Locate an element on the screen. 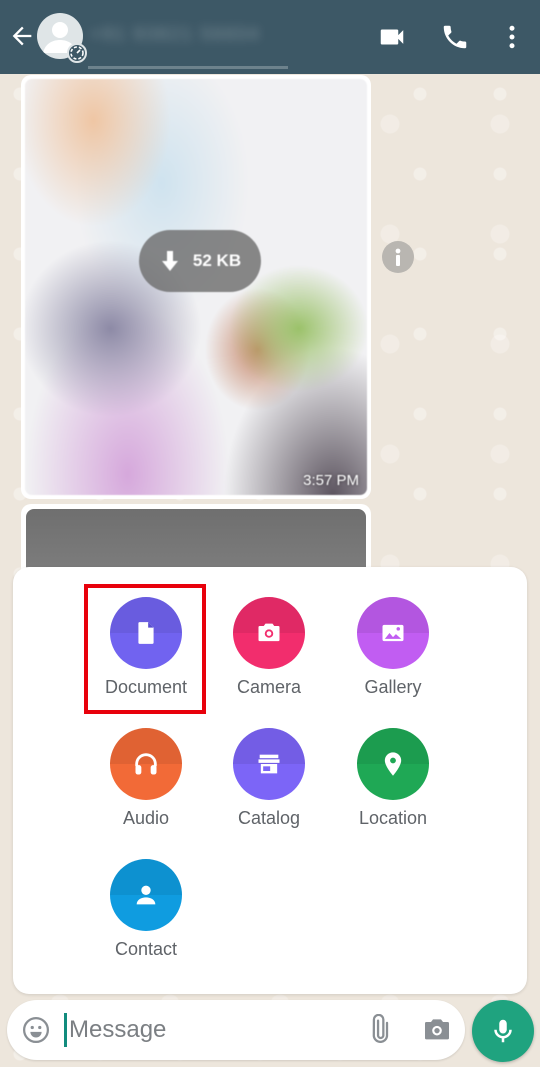 The image size is (540, 1067). attach-camera: Camera is located at coordinates (269, 652).